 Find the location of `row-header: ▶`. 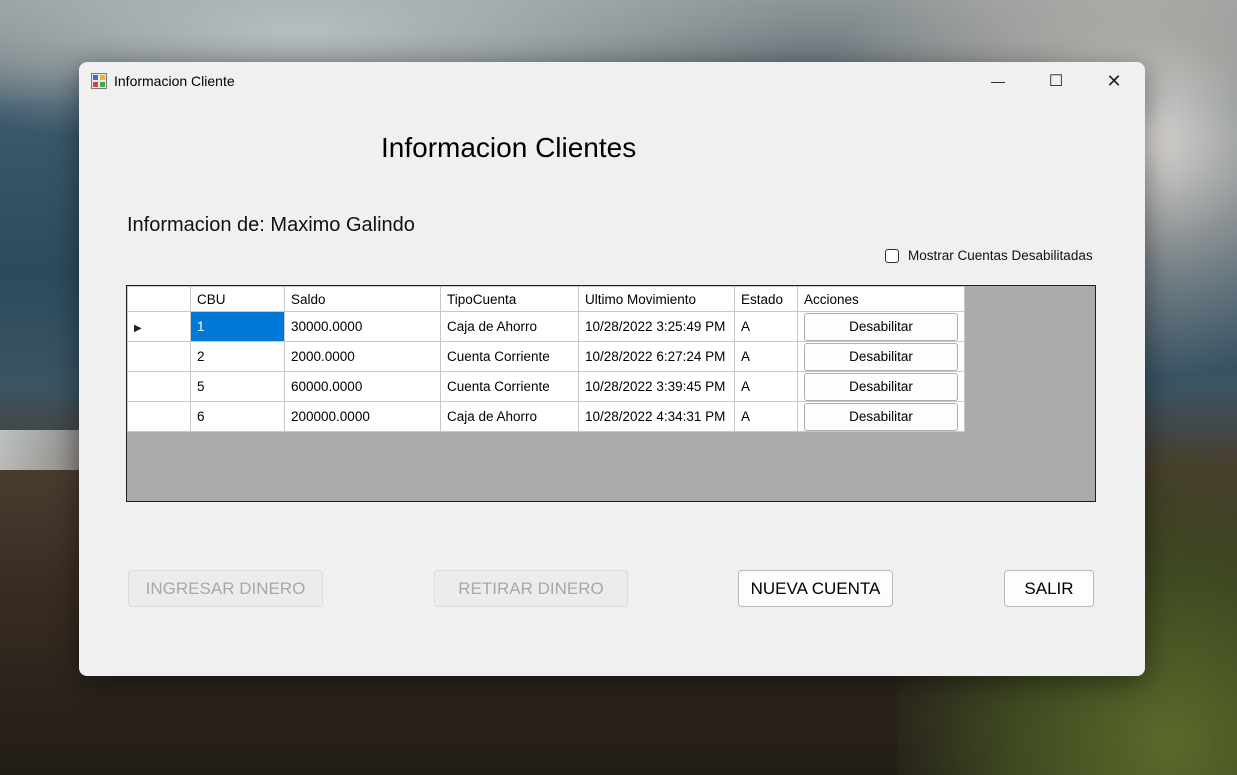

row-header: ▶ is located at coordinates (159, 326).